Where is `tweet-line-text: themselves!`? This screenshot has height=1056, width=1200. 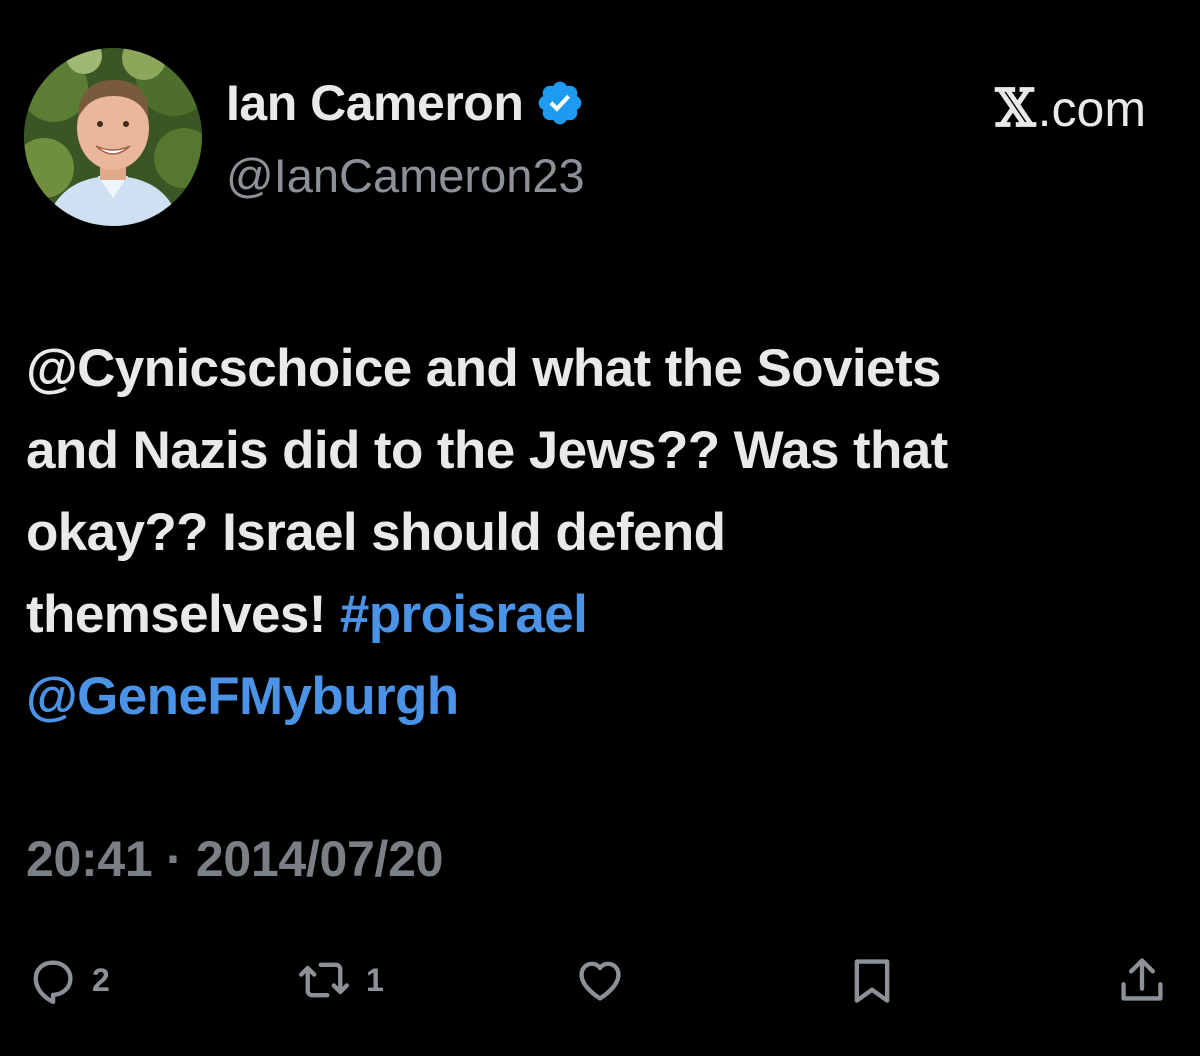 tweet-line-text: themselves! is located at coordinates (183, 614).